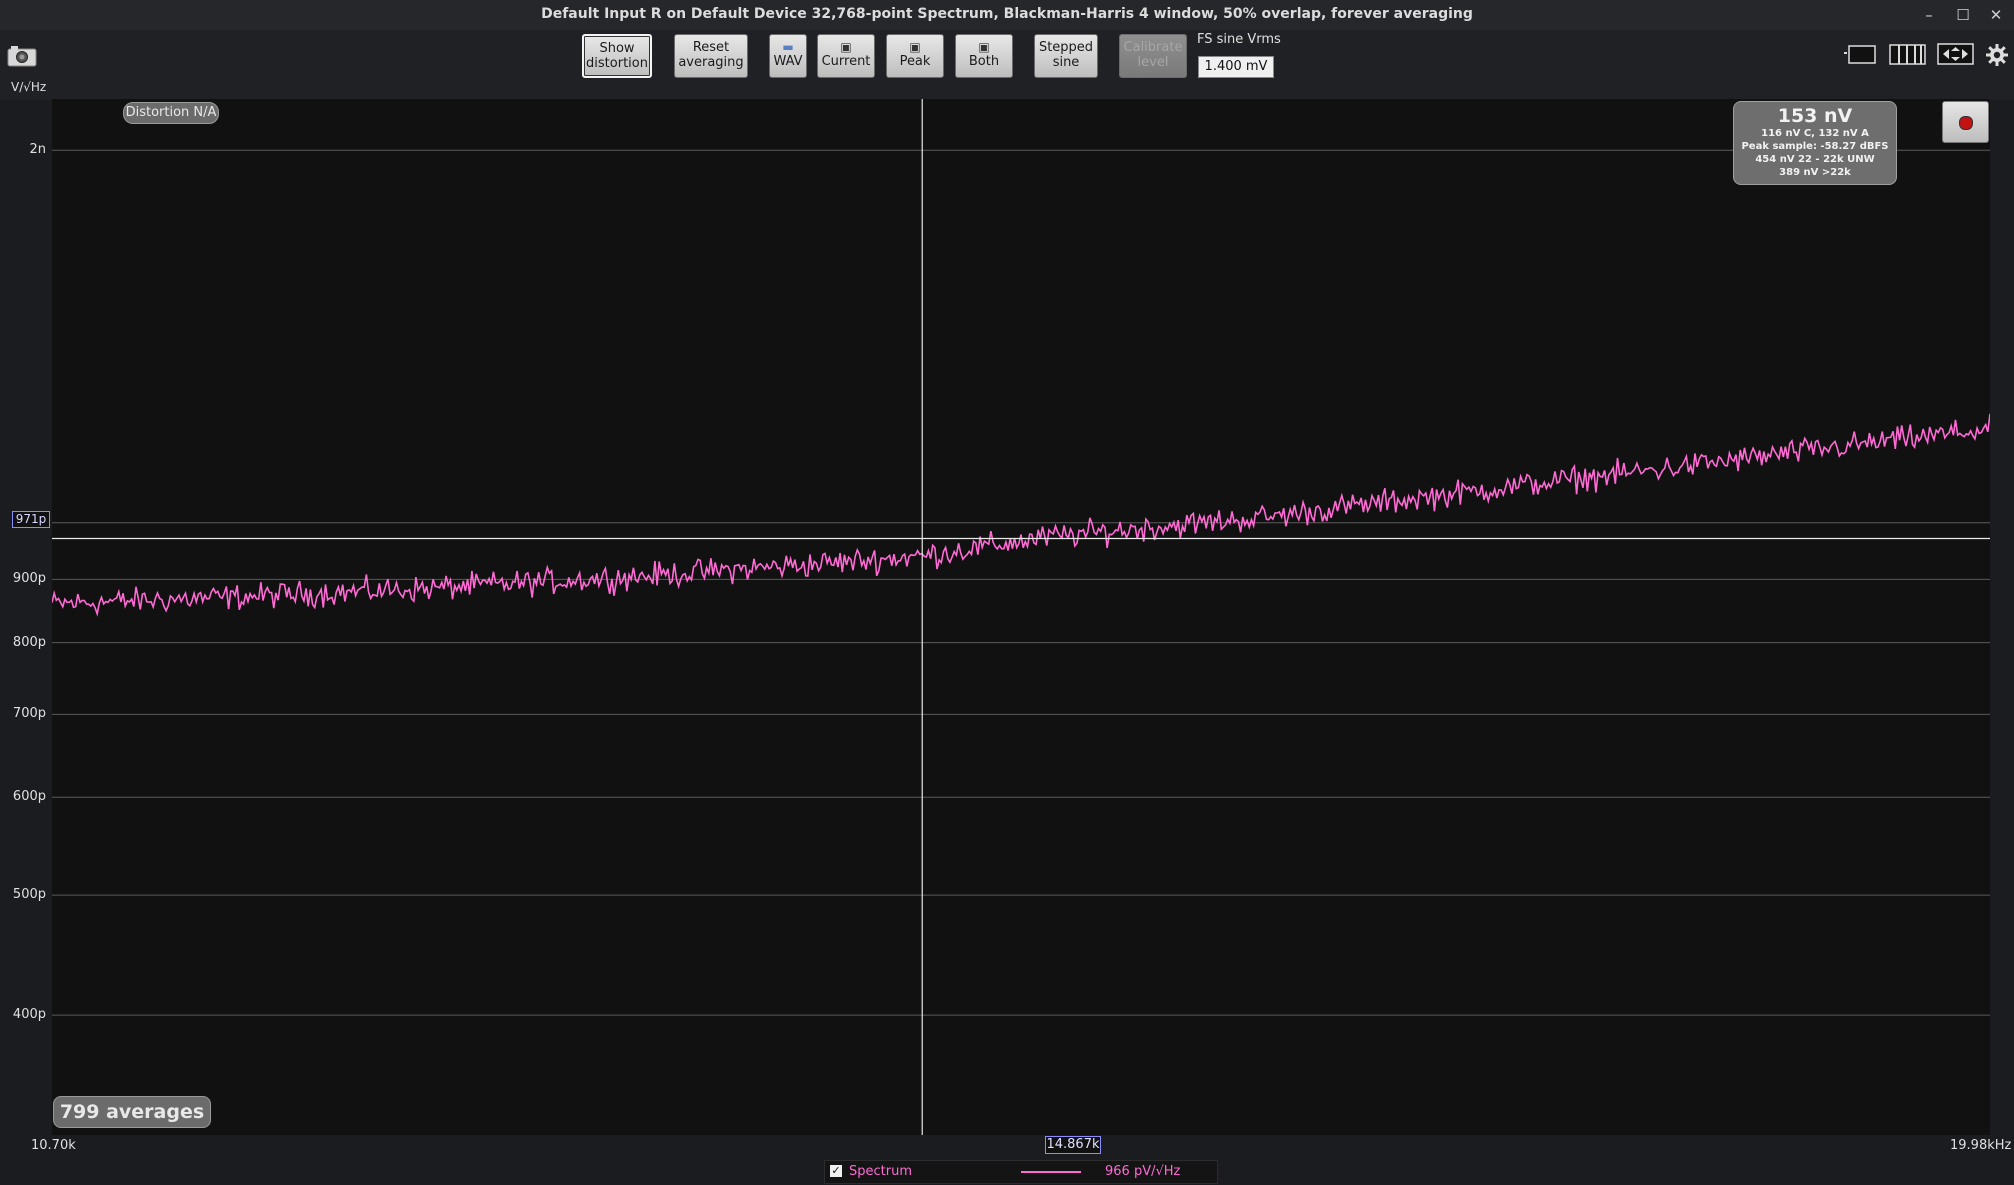 The width and height of the screenshot is (2014, 1185). I want to click on save-both-button: ▣ Both, so click(984, 56).